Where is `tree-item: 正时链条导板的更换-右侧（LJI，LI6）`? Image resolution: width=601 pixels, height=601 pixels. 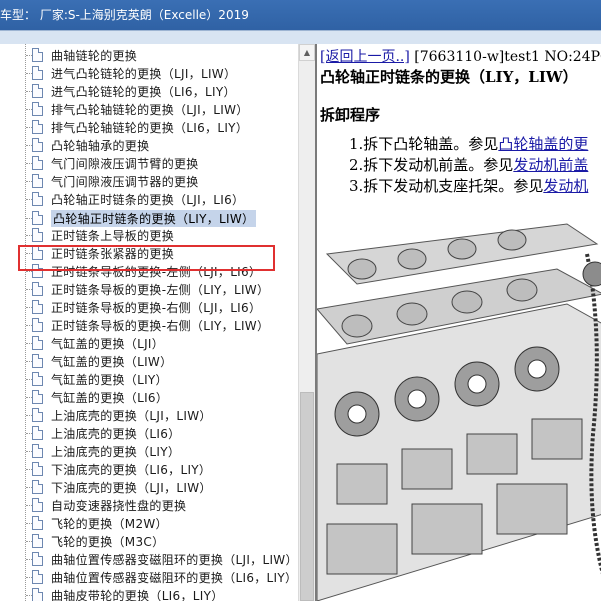 tree-item: 正时链条导板的更换-右侧（LJI，LI6） is located at coordinates (159, 307).